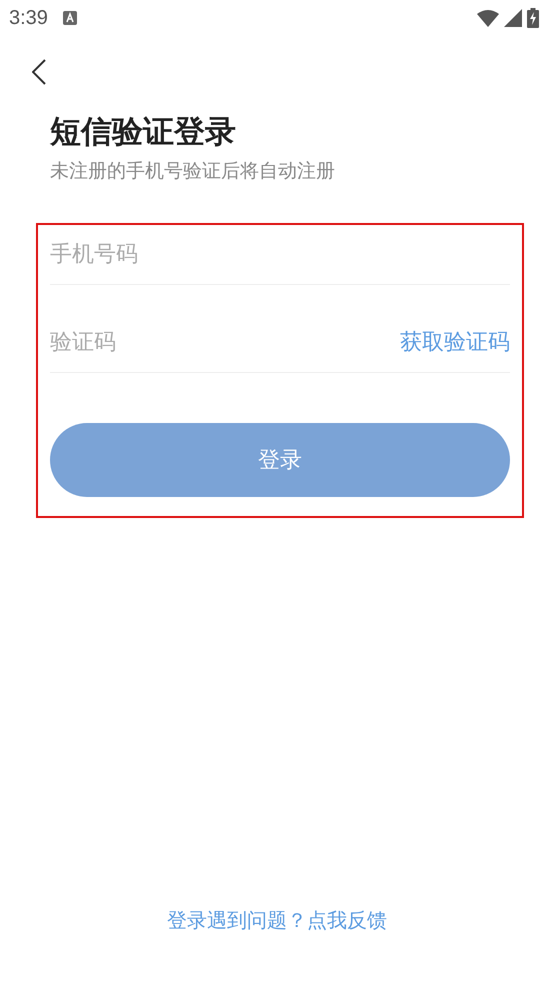  Describe the element at coordinates (28, 18) in the screenshot. I see `status-time: 3:39` at that location.